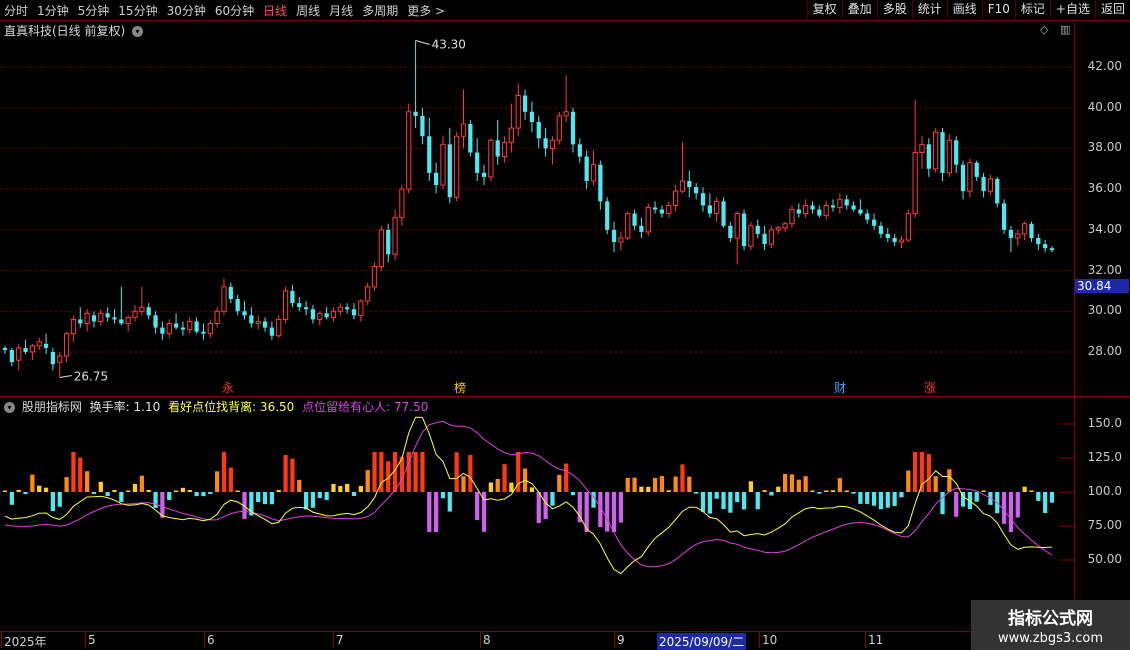  What do you see at coordinates (308, 11) in the screenshot?
I see `period-tab-7: 周线` at bounding box center [308, 11].